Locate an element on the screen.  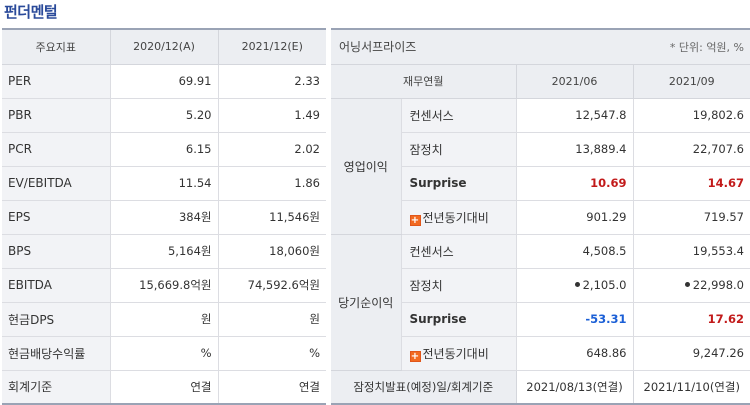
value-2021-09: 22,707.6 is located at coordinates (691, 149).